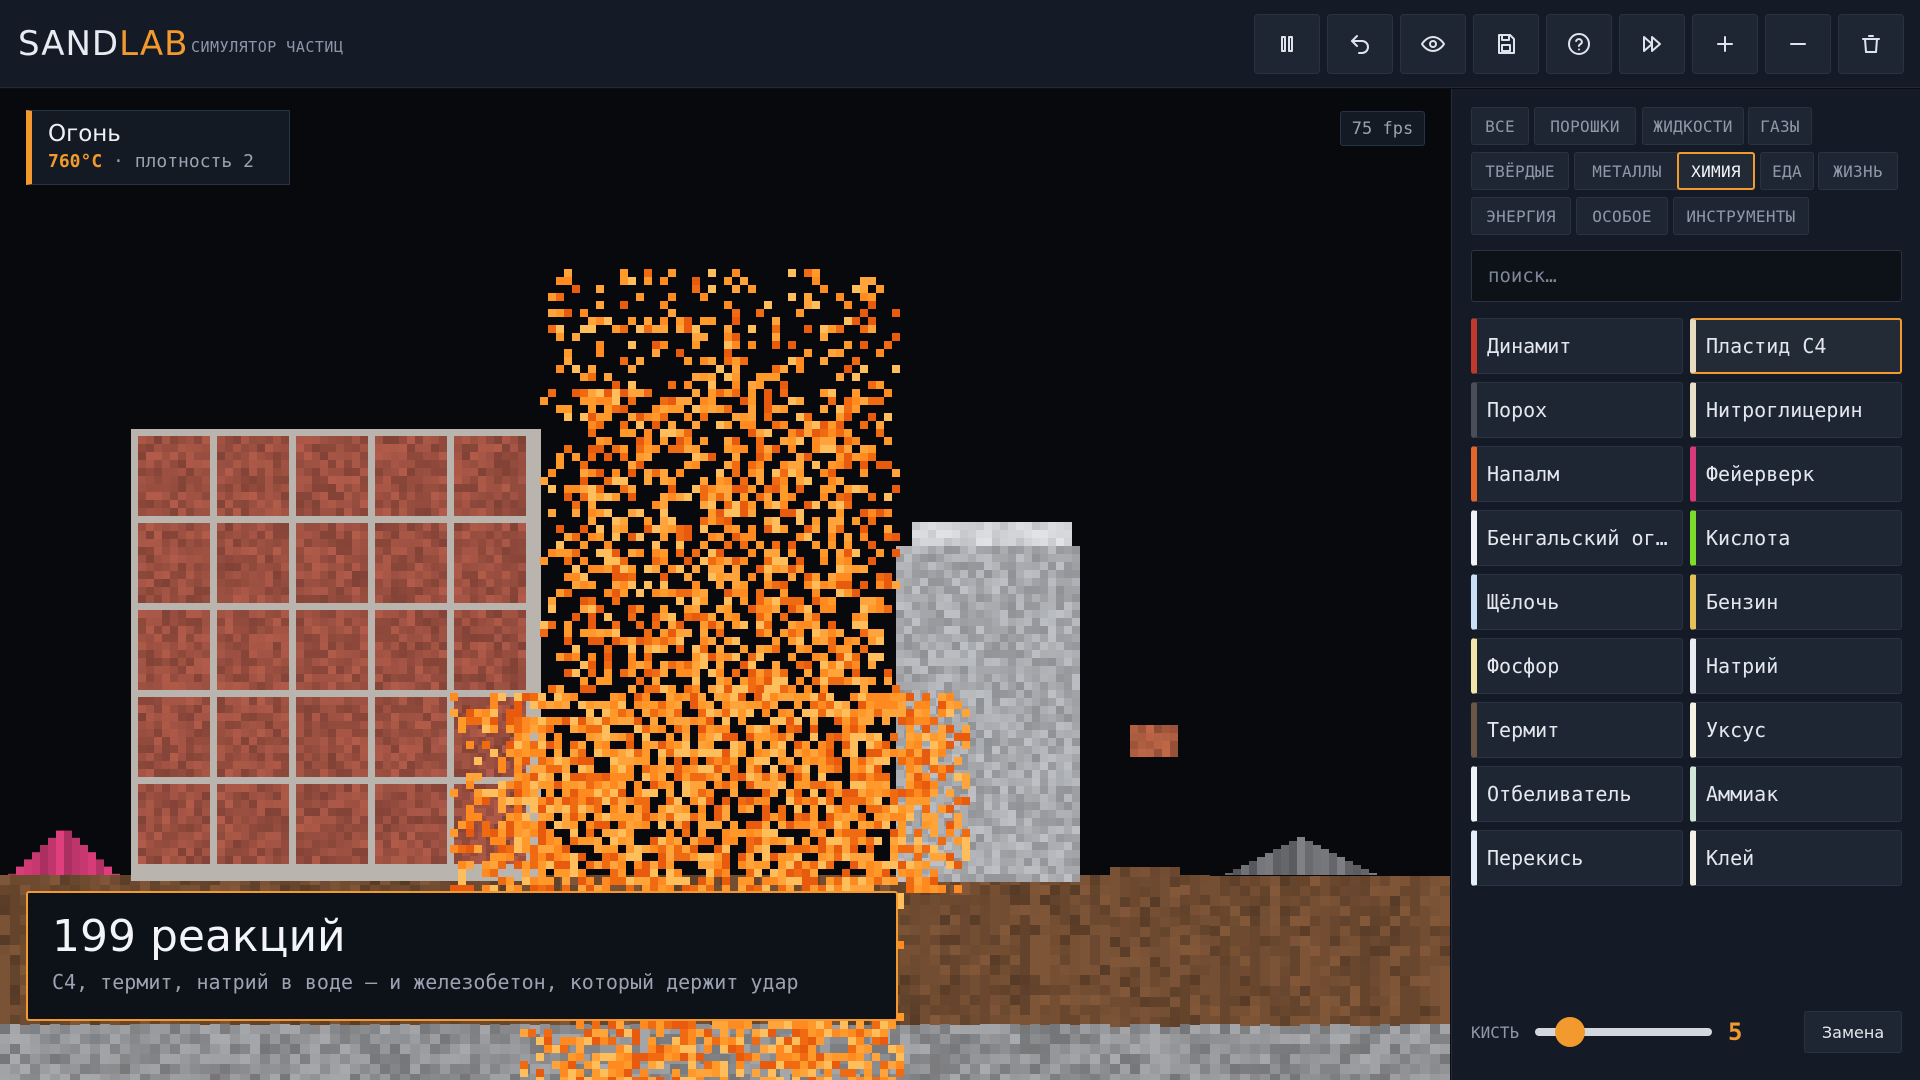 Image resolution: width=1920 pixels, height=1080 pixels. I want to click on undo-button, so click(1360, 44).